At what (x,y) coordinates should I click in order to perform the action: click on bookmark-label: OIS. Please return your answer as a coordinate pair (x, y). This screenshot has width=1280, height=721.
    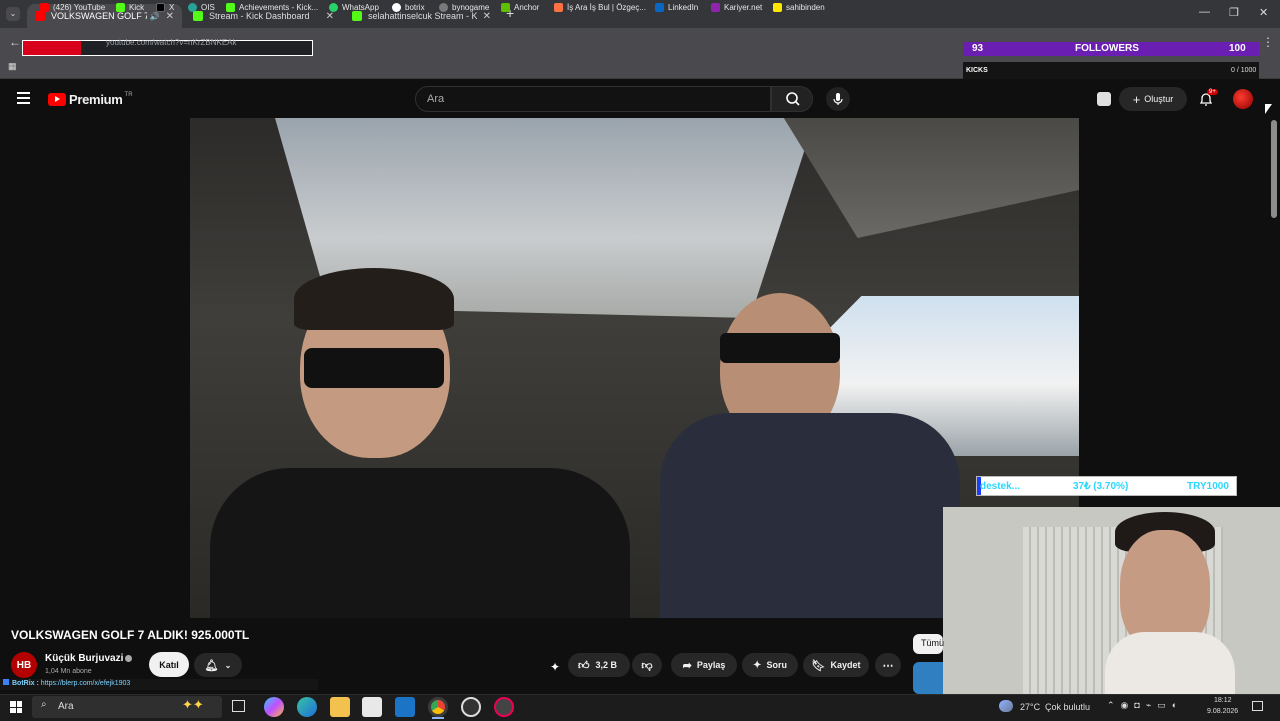
    Looking at the image, I should click on (208, 7).